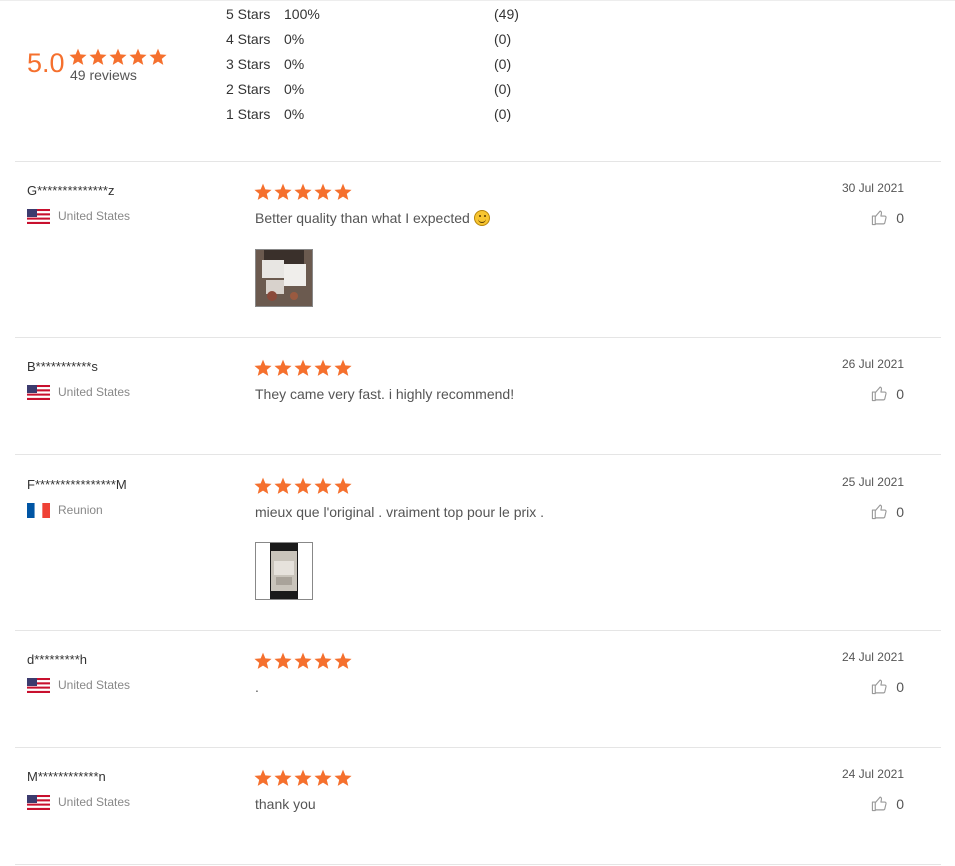  Describe the element at coordinates (248, 64) in the screenshot. I see `rating-label: 3 Stars` at that location.